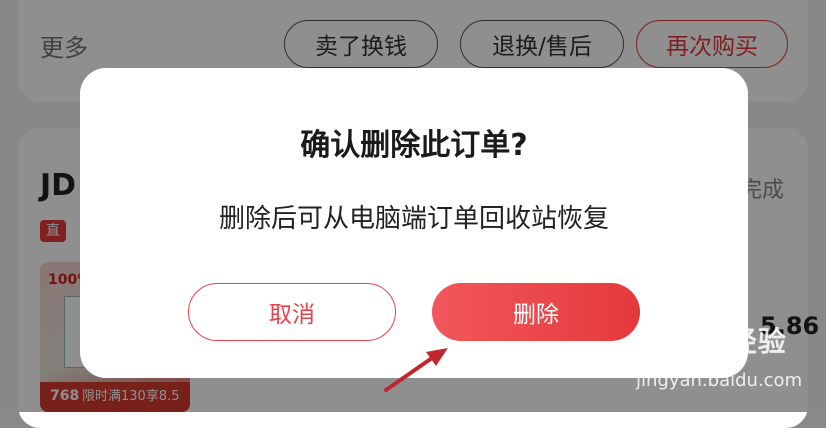 The height and width of the screenshot is (428, 826). Describe the element at coordinates (414, 145) in the screenshot. I see `dialog-title: 确认删除此订单?` at that location.